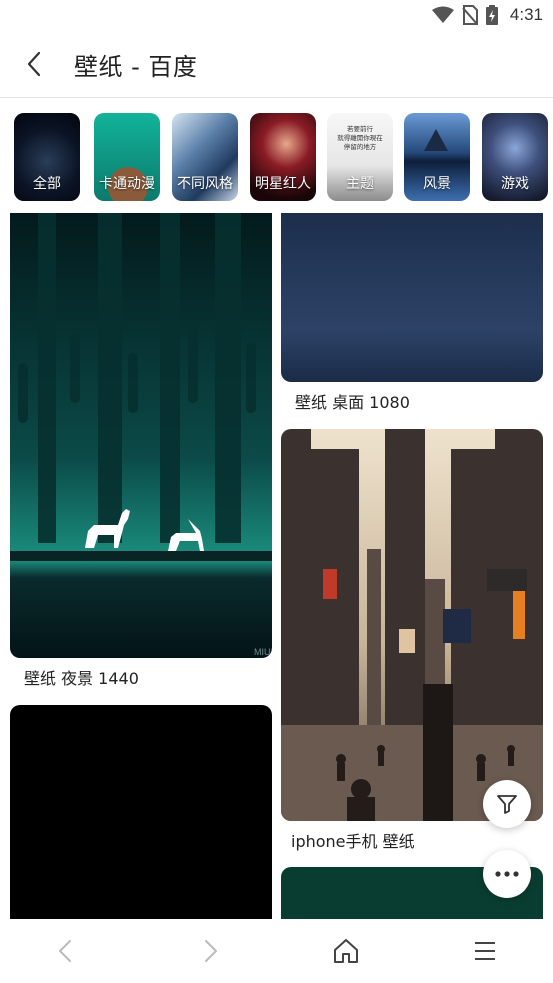 This screenshot has width=553, height=983. What do you see at coordinates (353, 841) in the screenshot?
I see `caption-city: iphone手机 壁纸` at bounding box center [353, 841].